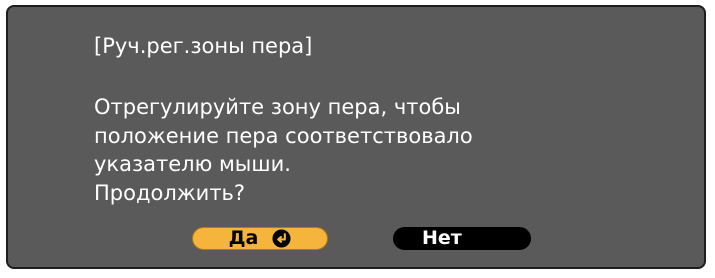 The width and height of the screenshot is (715, 278). What do you see at coordinates (203, 46) in the screenshot?
I see `dialog-title: [Руч.рег.зоны пера]` at bounding box center [203, 46].